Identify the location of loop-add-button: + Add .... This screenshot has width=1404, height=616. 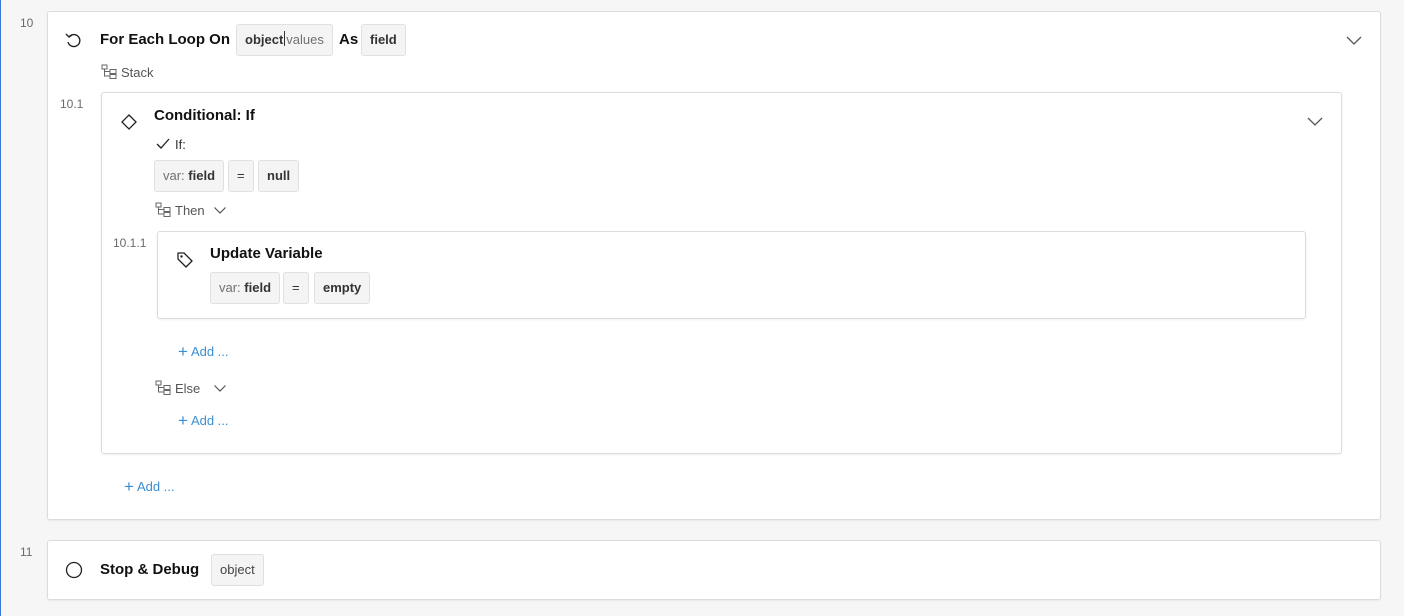
(149, 487).